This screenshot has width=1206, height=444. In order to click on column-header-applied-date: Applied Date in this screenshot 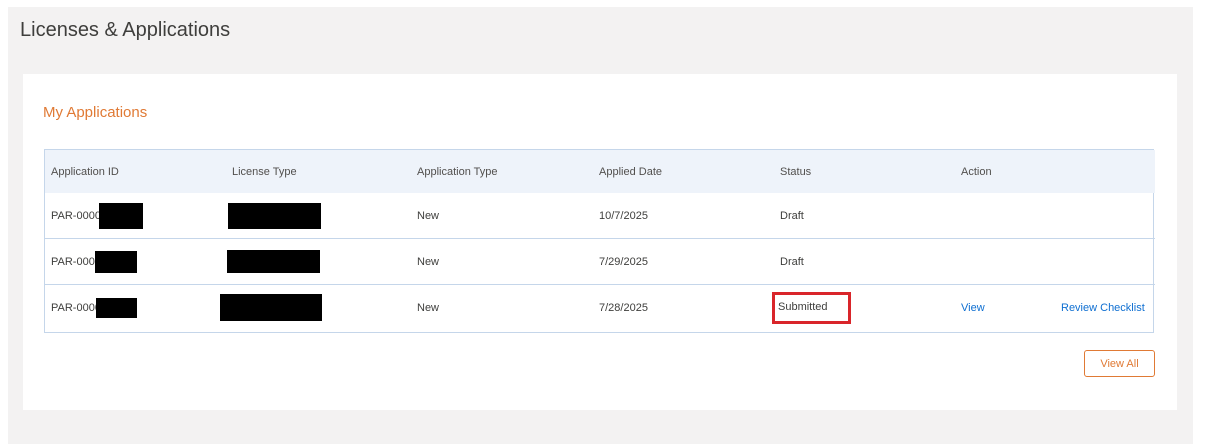, I will do `click(683, 171)`.